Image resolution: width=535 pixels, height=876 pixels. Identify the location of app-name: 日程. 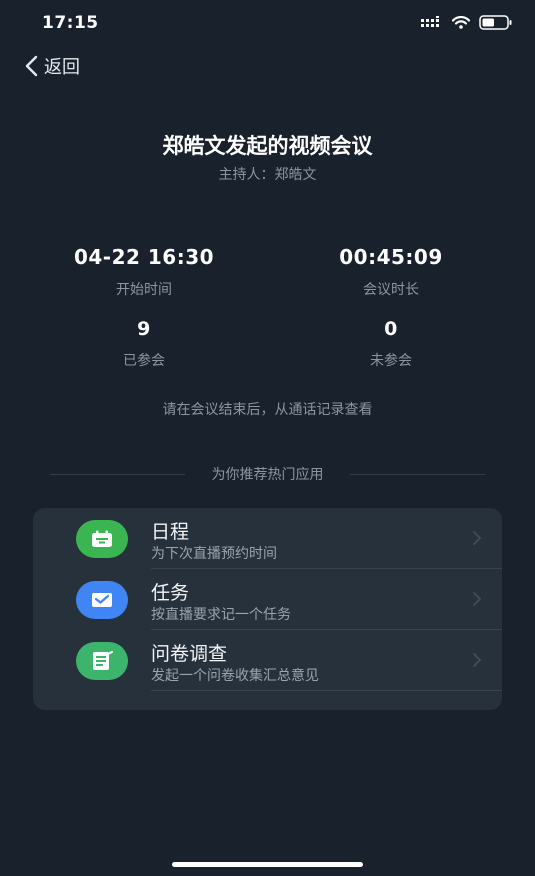
(170, 532).